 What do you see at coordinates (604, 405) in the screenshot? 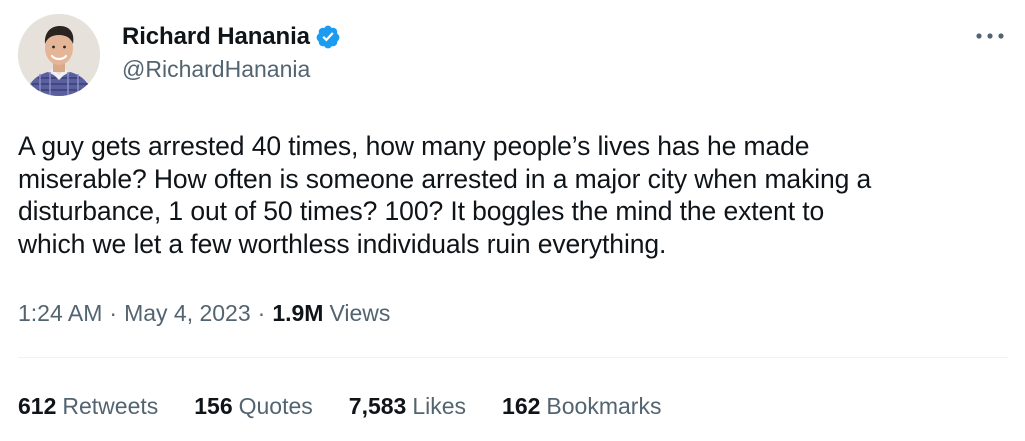
I see `stat-label: Bookmarks` at bounding box center [604, 405].